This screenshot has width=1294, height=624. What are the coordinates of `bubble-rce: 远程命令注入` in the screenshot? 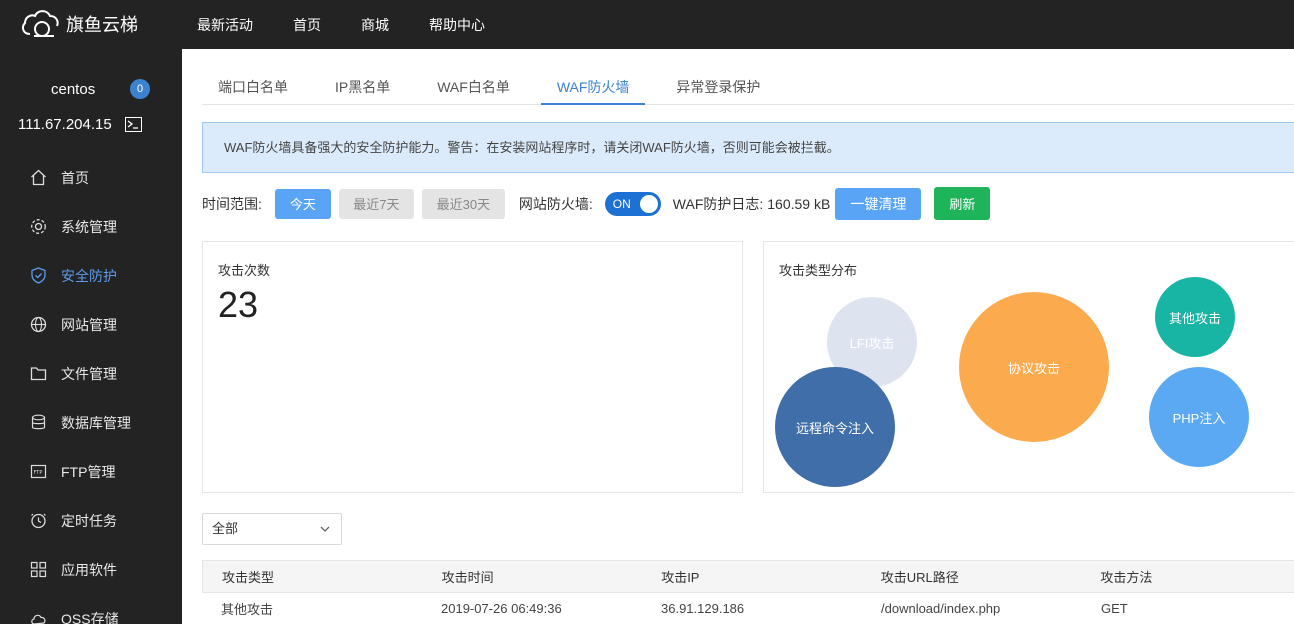 It's located at (835, 427).